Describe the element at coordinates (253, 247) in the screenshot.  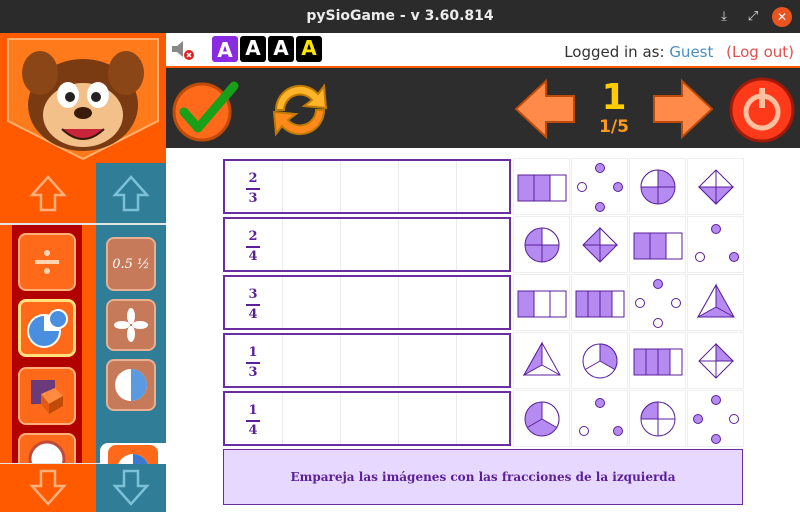
I see `fraction-label: 24` at that location.